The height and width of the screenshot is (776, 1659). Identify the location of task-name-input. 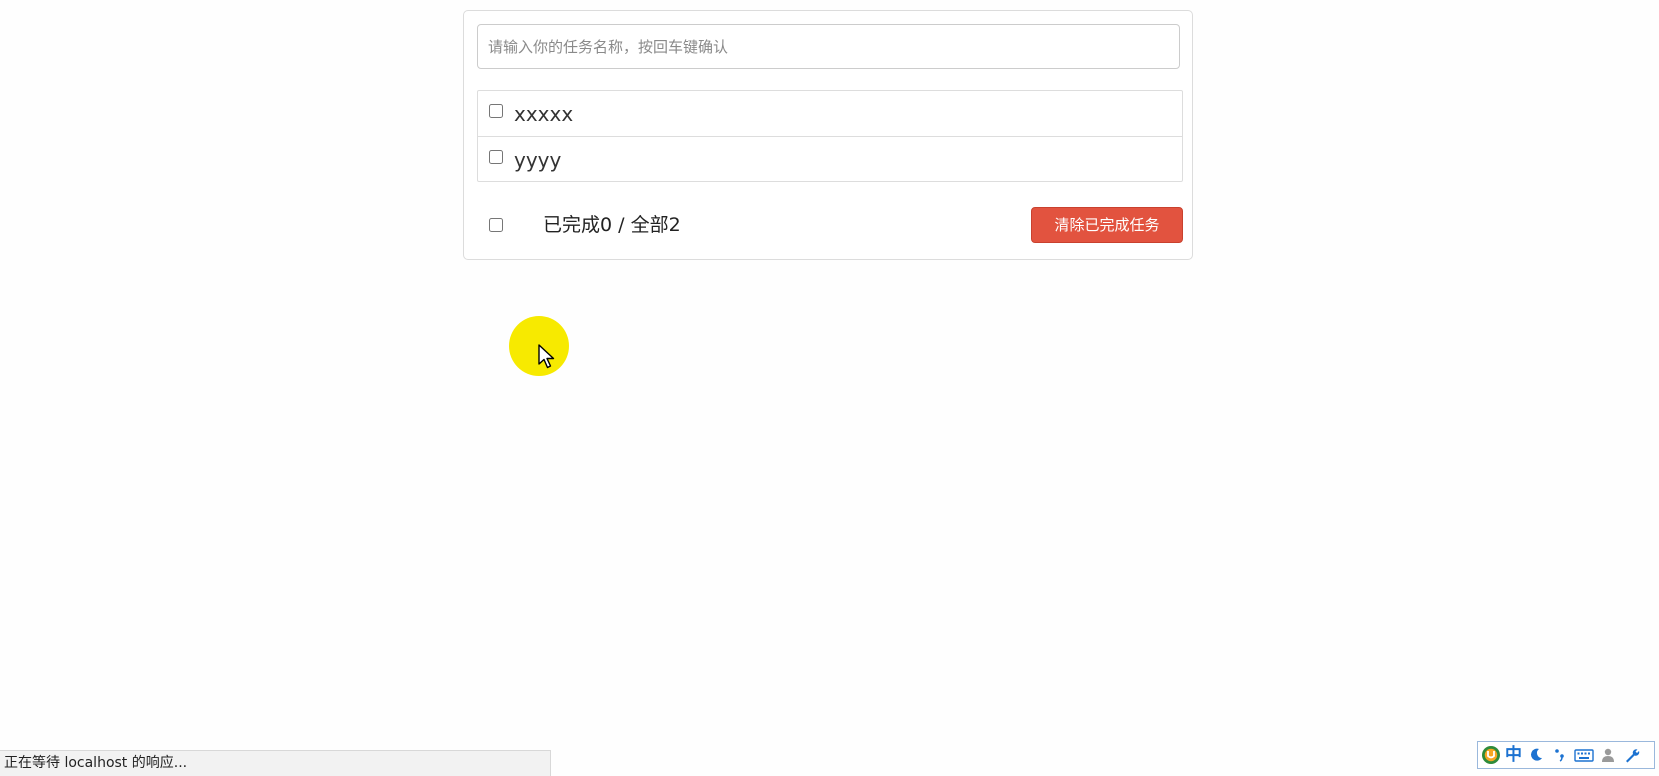
(828, 46).